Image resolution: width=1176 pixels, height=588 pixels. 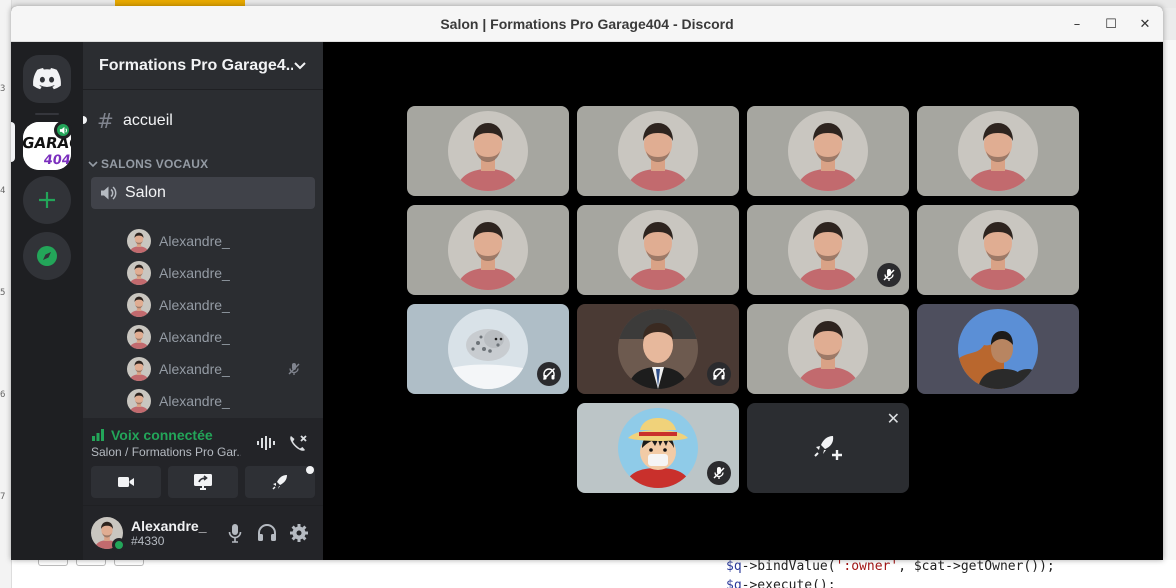 I want to click on editor-scroll-region, so click(x=1169, y=300).